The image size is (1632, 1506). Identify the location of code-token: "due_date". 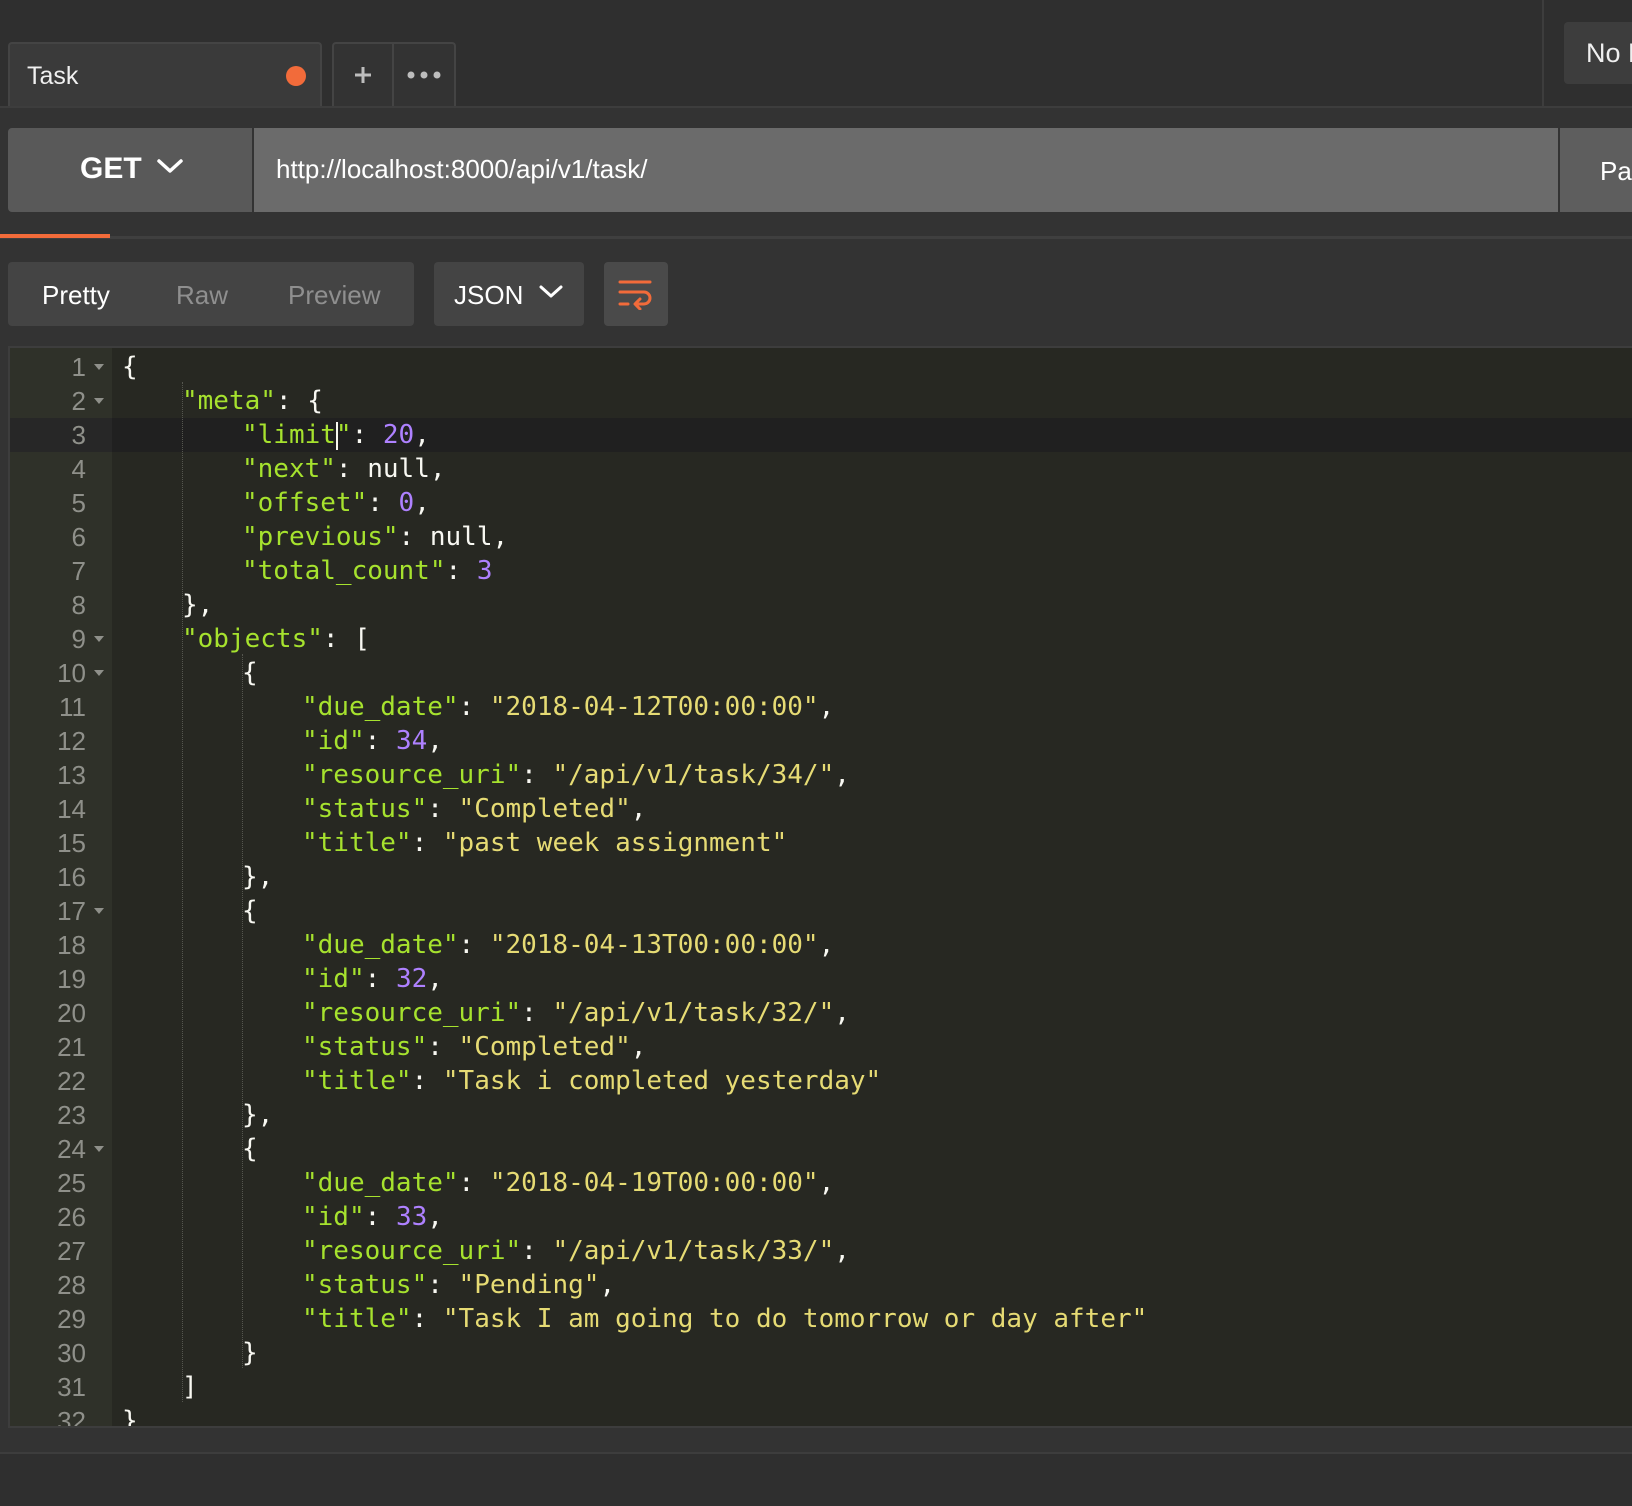
(380, 945).